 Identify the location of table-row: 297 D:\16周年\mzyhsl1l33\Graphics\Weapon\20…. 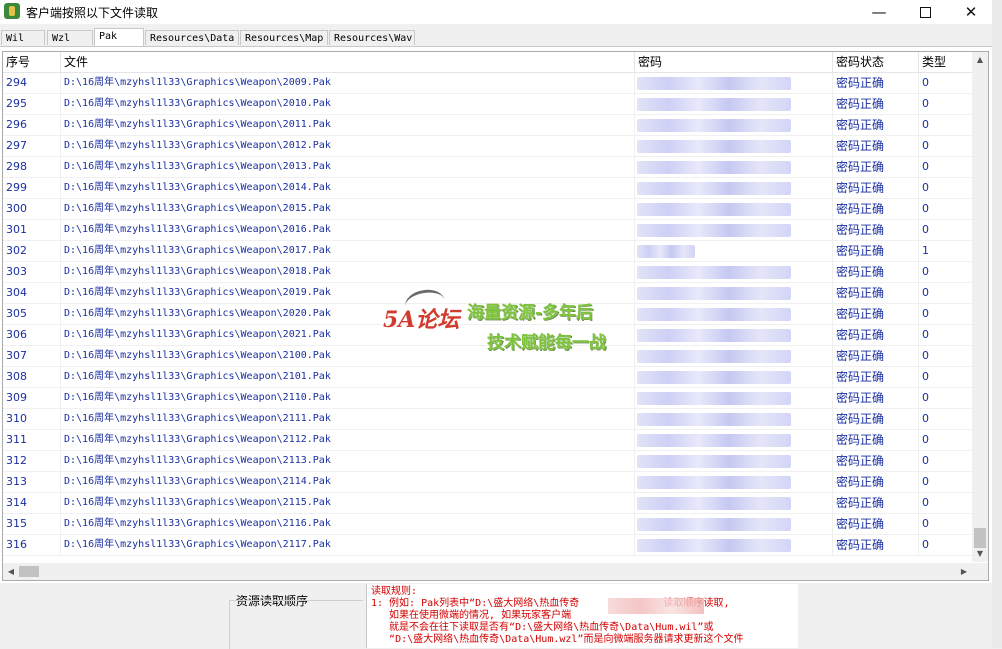
(488, 146).